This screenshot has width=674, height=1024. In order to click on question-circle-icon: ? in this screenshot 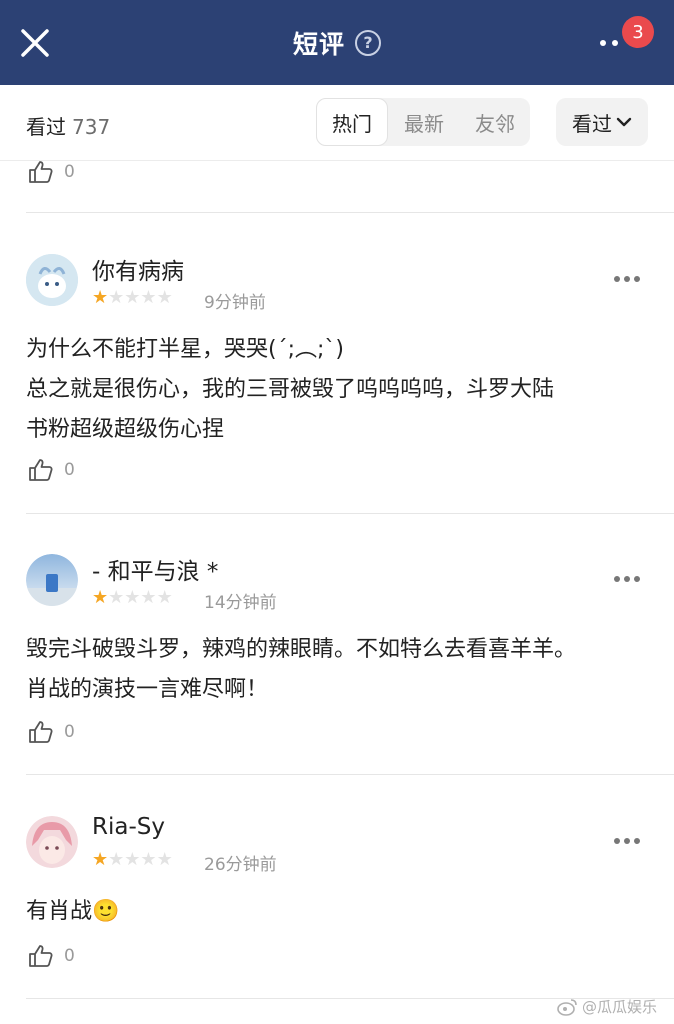, I will do `click(368, 42)`.